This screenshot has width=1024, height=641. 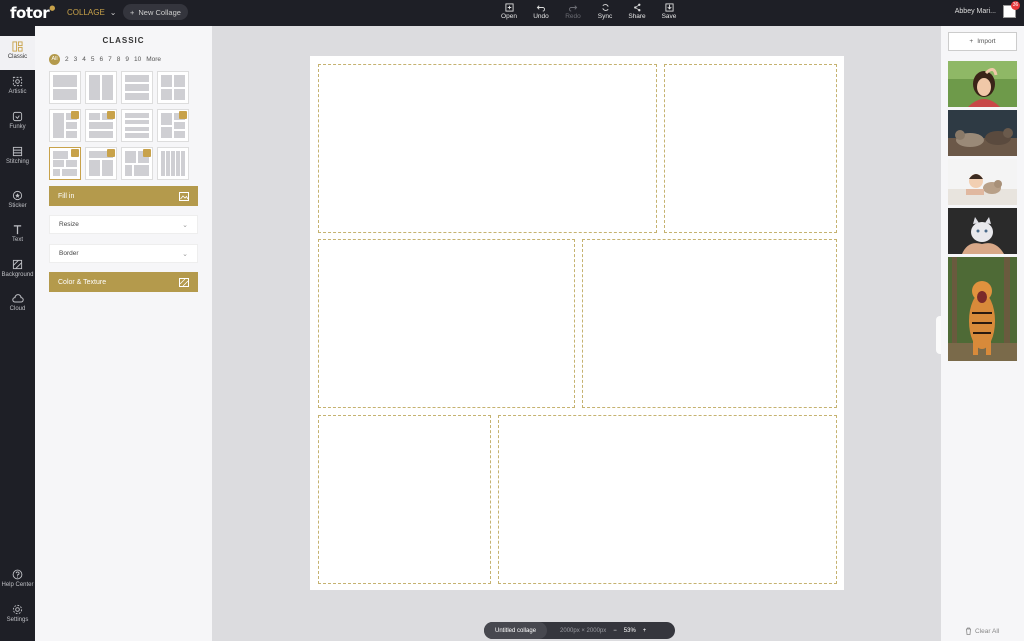 What do you see at coordinates (93, 59) in the screenshot?
I see `filter-5: 5` at bounding box center [93, 59].